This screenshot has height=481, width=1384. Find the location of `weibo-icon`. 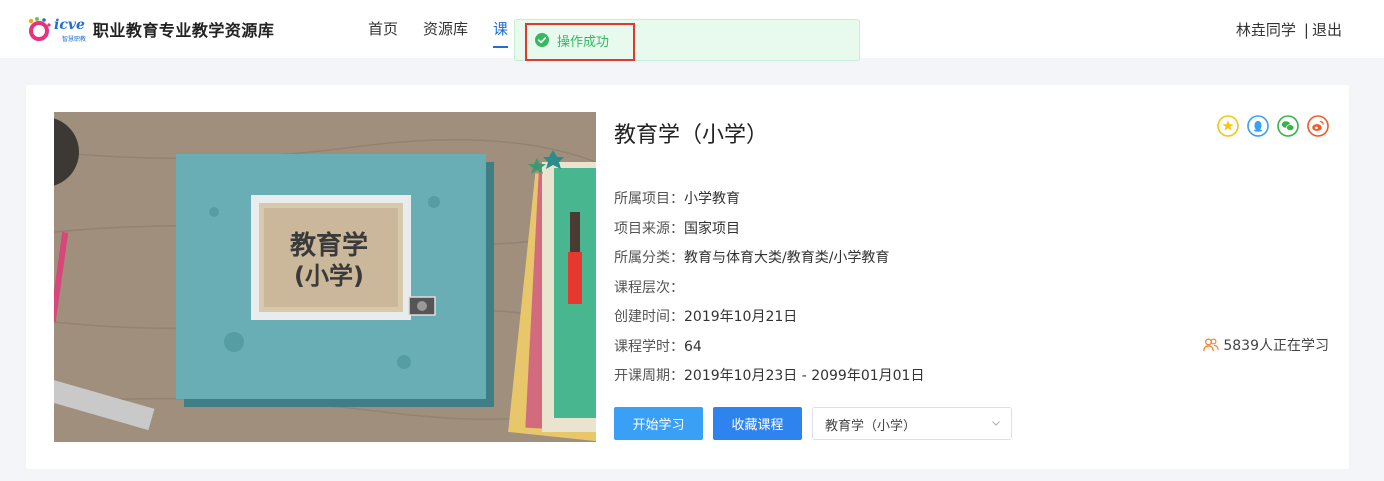

weibo-icon is located at coordinates (1318, 126).